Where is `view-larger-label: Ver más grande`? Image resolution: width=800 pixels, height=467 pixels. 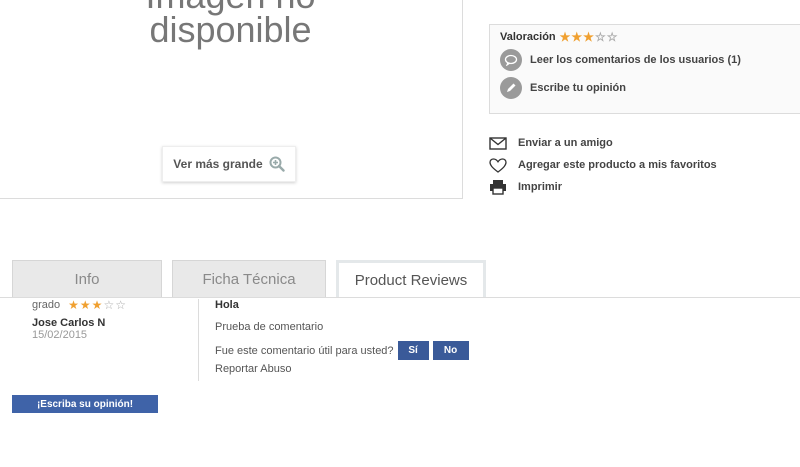
view-larger-label: Ver más grande is located at coordinates (218, 164).